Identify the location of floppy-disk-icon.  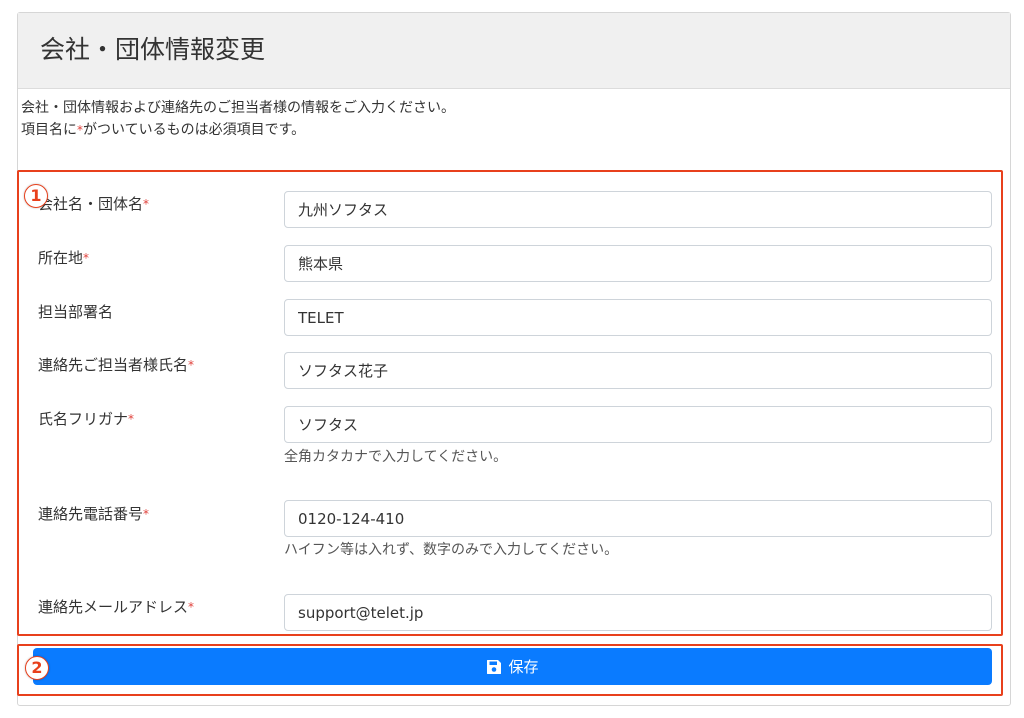
(494, 667).